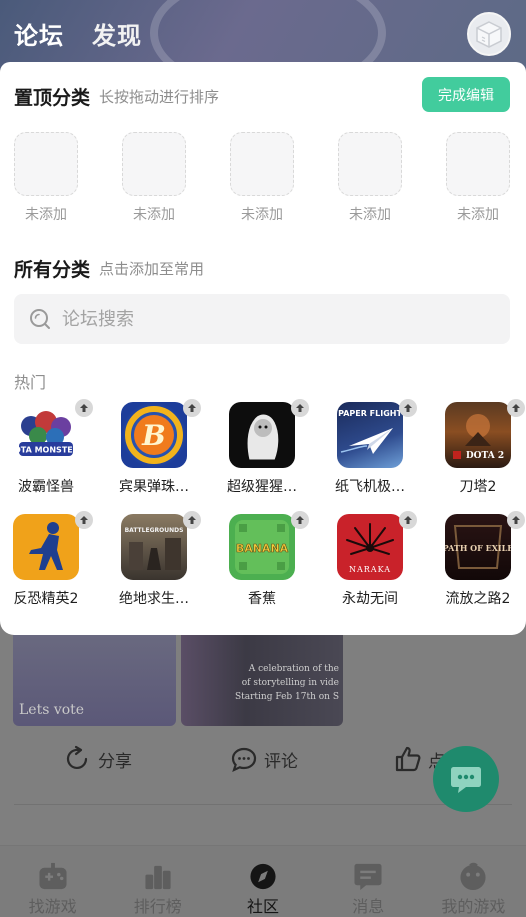  I want to click on nav-community: 社区, so click(262, 881).